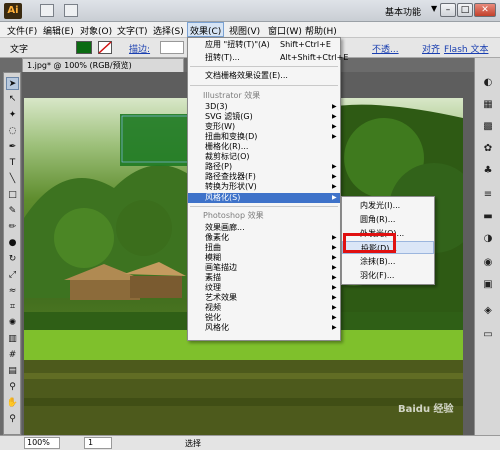  What do you see at coordinates (12, 227) in the screenshot?
I see `pencil-tool-icon: ✏` at bounding box center [12, 227].